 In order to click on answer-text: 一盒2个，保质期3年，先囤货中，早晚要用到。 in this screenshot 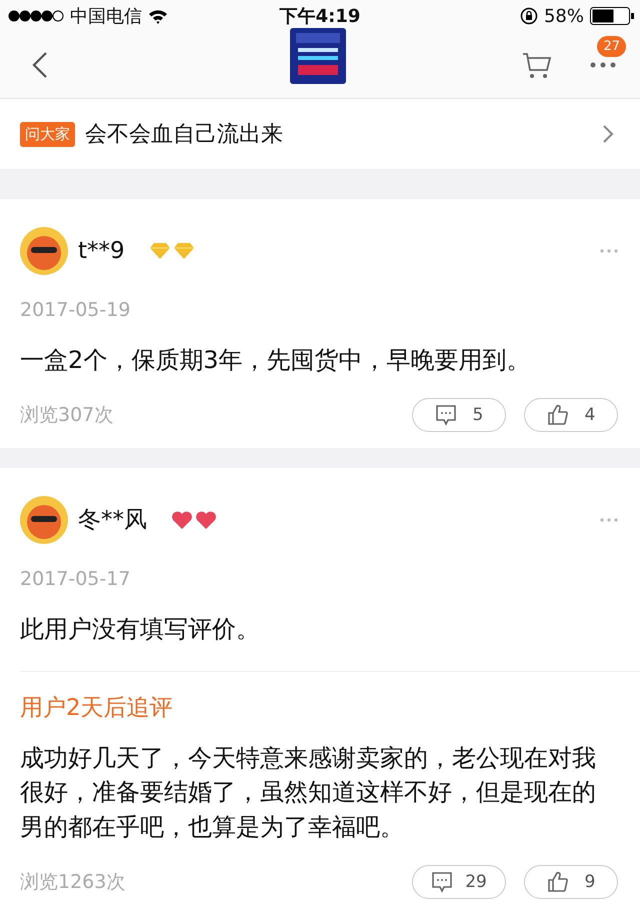, I will do `click(276, 360)`.